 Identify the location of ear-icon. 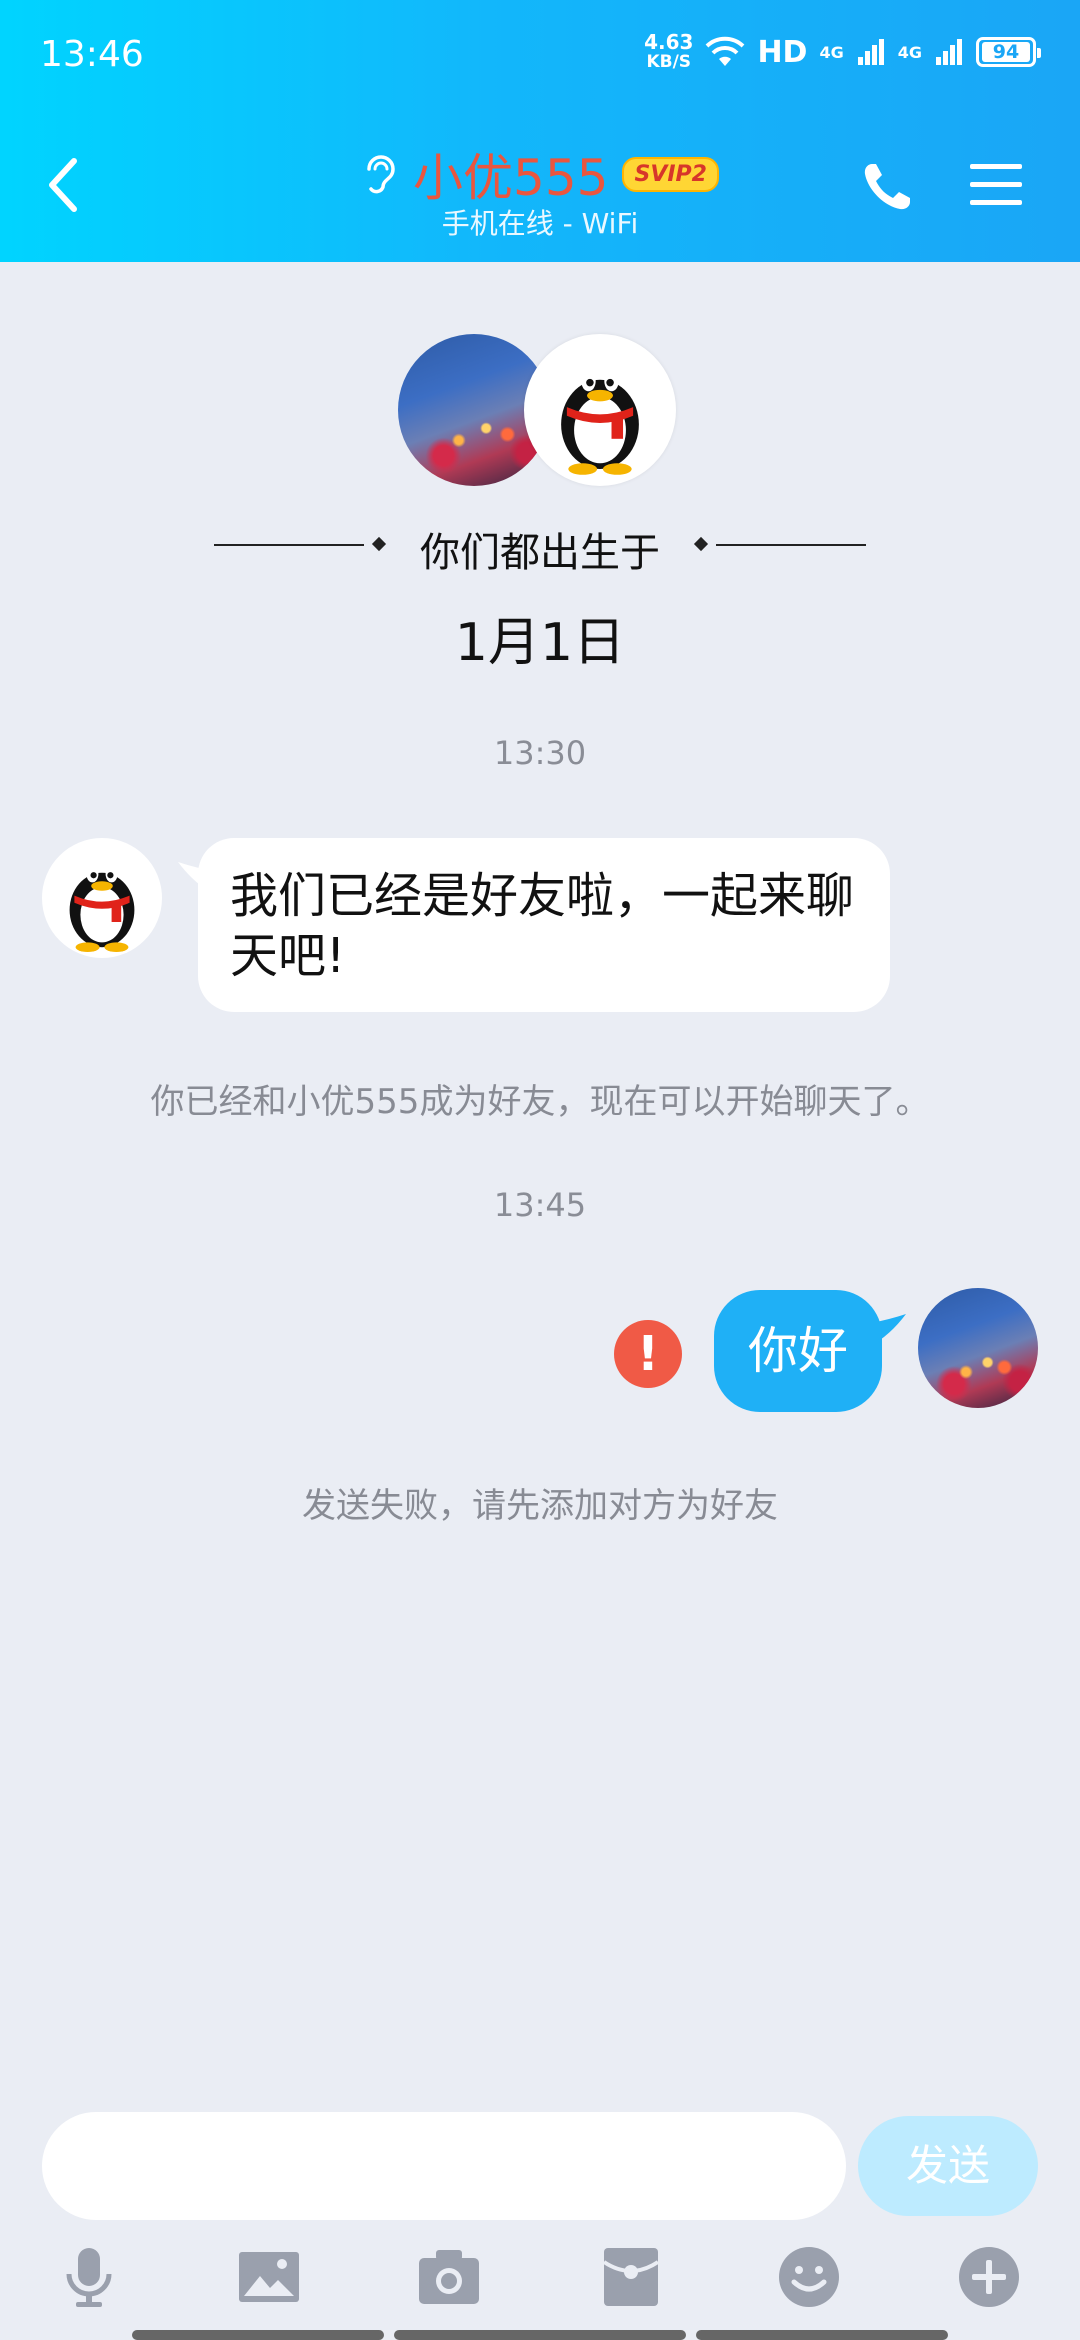
(381, 174).